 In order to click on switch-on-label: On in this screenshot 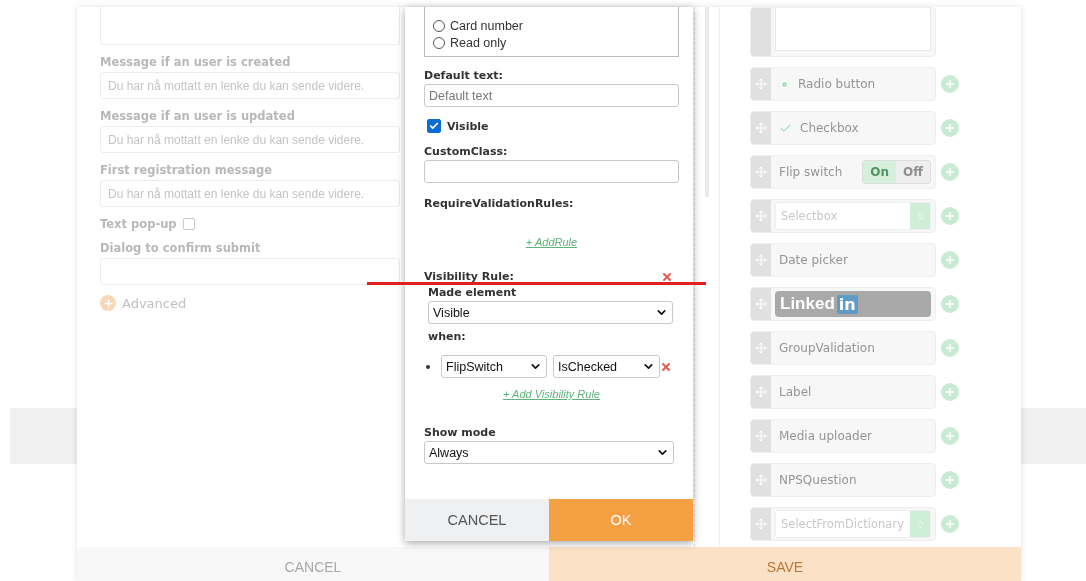, I will do `click(880, 172)`.